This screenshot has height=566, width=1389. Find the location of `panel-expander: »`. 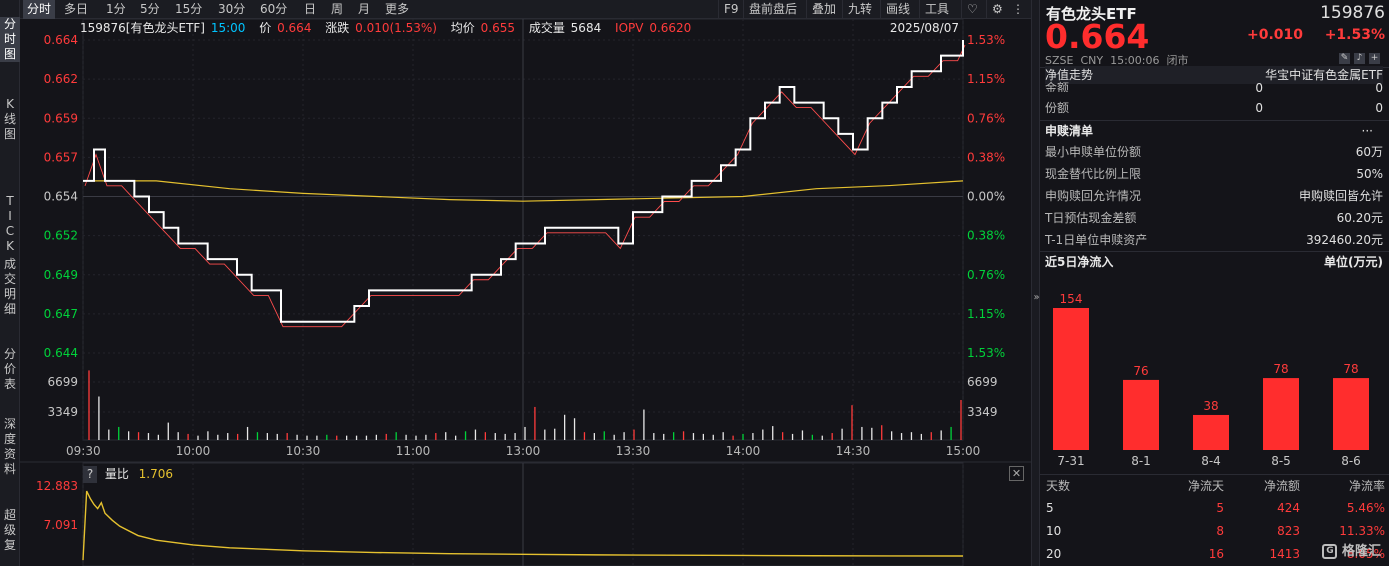

panel-expander: » is located at coordinates (1035, 283).